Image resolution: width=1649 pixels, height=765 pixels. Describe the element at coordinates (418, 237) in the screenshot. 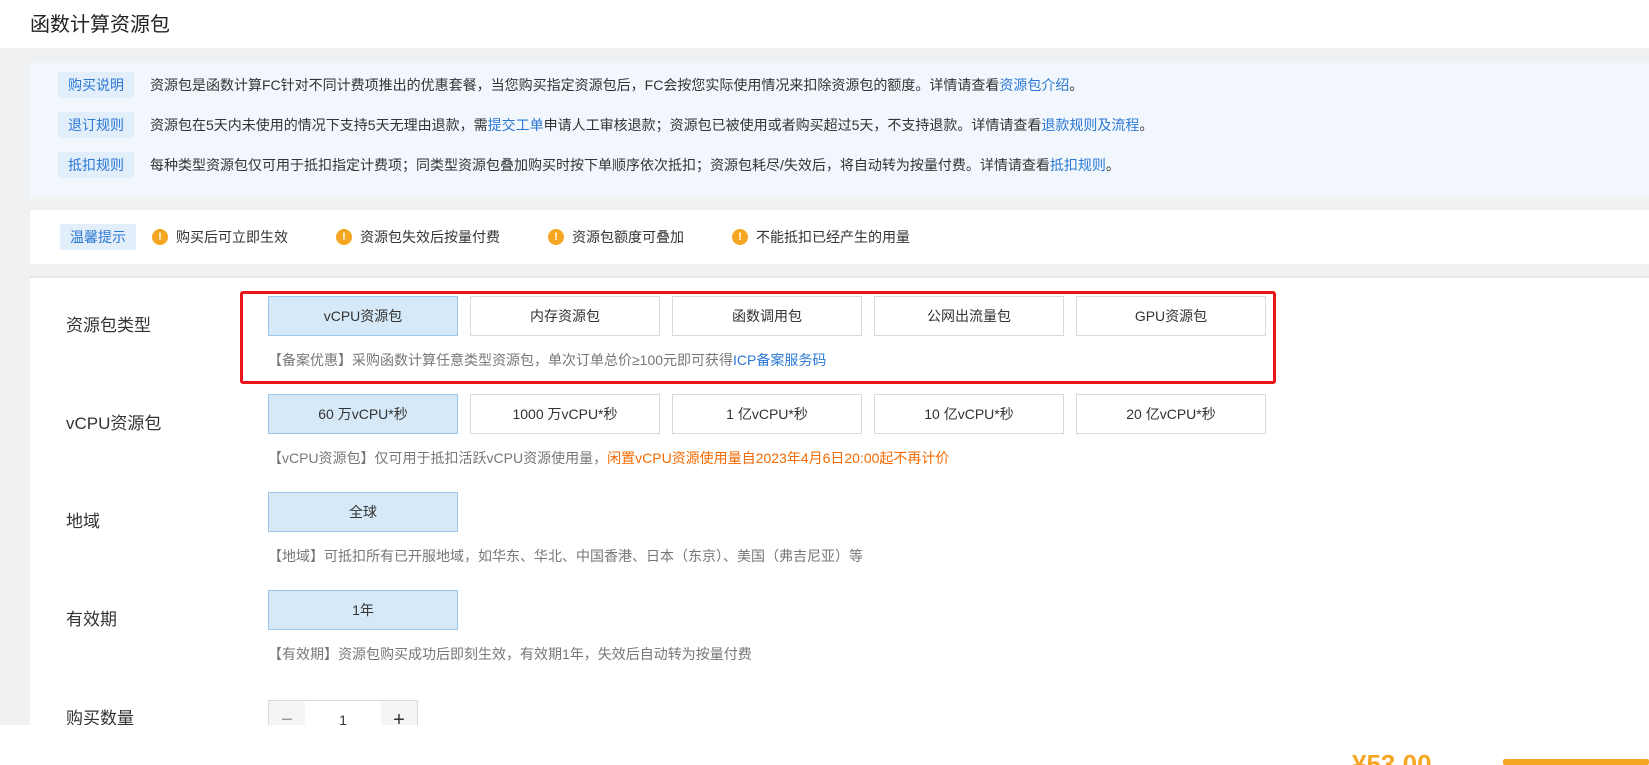

I see `tip-item: ! 资源包失效后按量付费` at that location.